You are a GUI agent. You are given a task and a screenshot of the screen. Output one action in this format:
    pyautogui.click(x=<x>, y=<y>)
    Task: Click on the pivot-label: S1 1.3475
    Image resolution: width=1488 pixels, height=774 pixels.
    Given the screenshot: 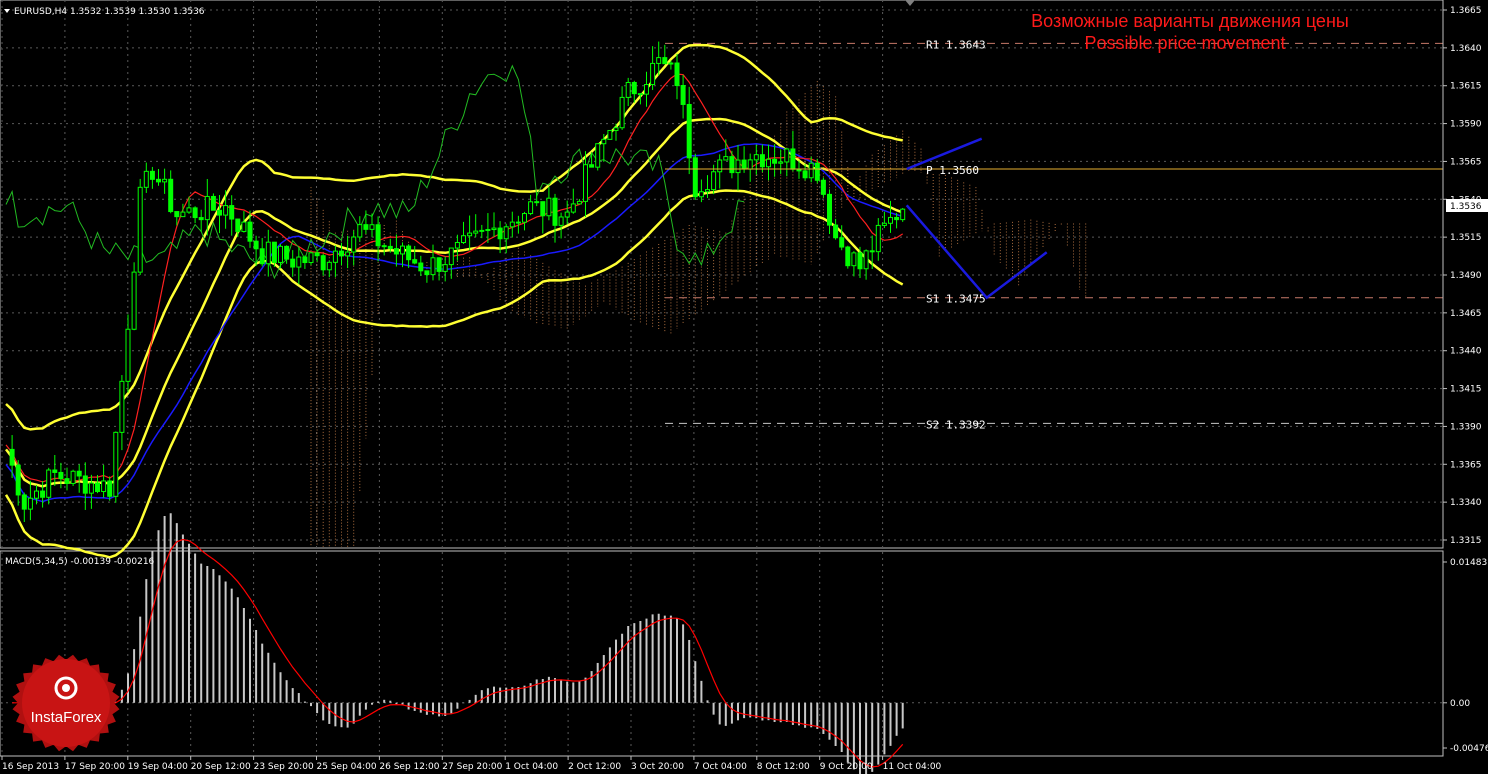 What is the action you would take?
    pyautogui.click(x=956, y=299)
    